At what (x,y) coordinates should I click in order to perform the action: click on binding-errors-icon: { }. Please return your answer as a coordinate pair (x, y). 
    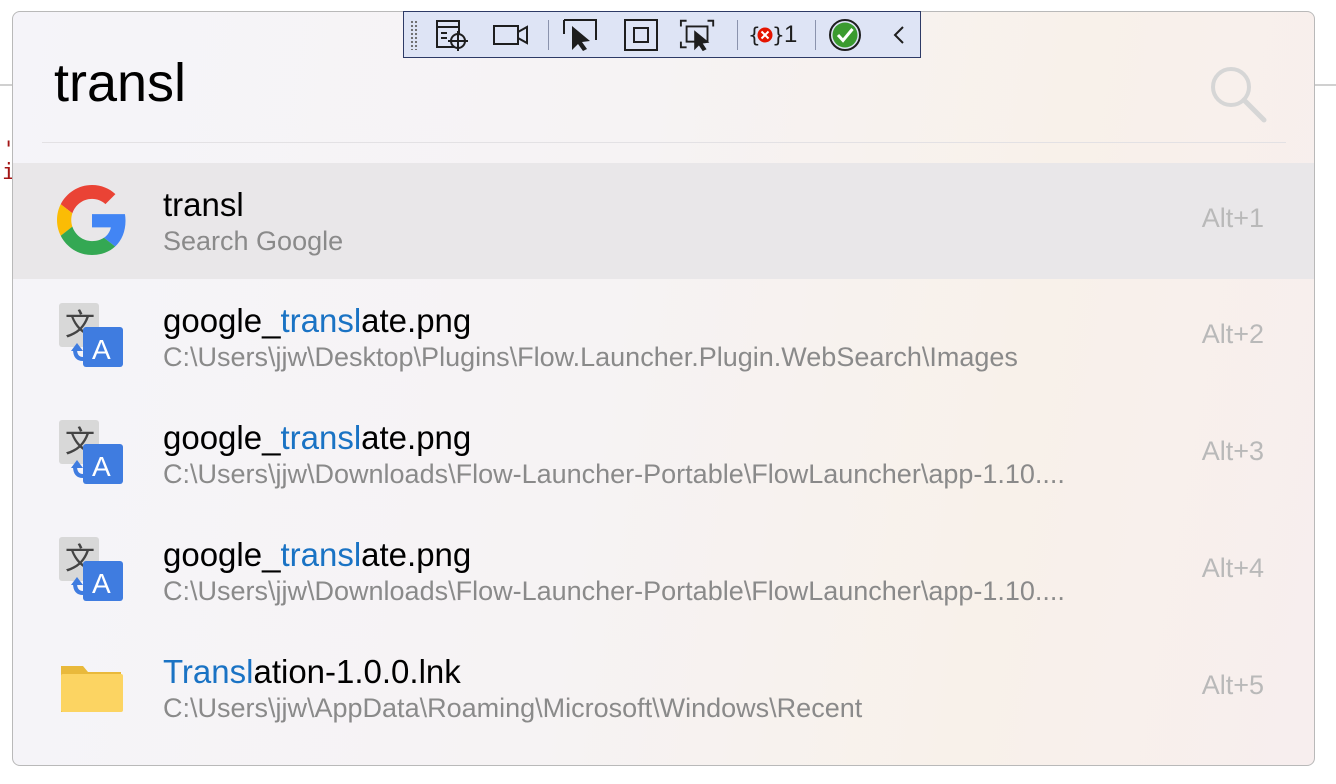
    Looking at the image, I should click on (765, 35).